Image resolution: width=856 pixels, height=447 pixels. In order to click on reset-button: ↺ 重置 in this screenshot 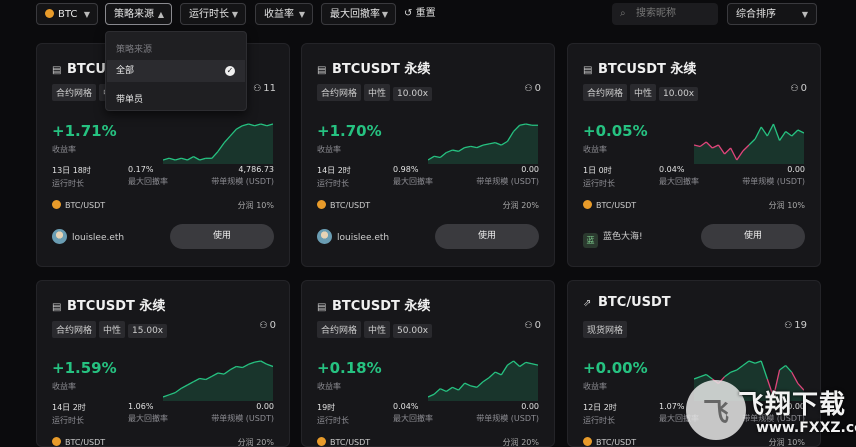, I will do `click(420, 14)`.